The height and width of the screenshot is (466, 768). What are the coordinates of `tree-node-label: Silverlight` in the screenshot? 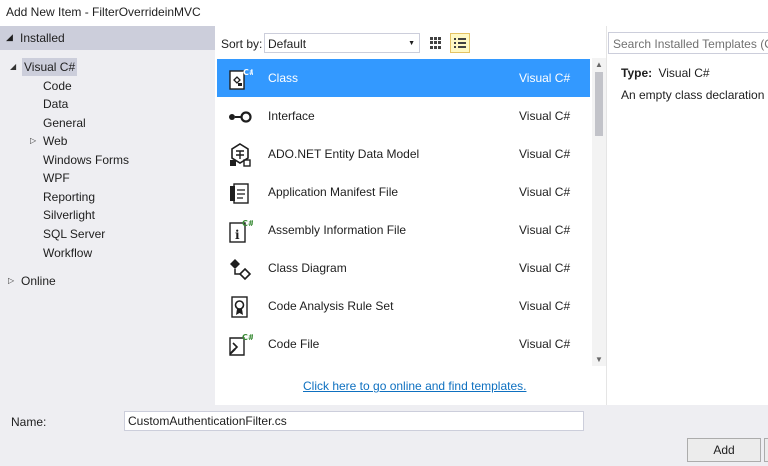 It's located at (69, 215).